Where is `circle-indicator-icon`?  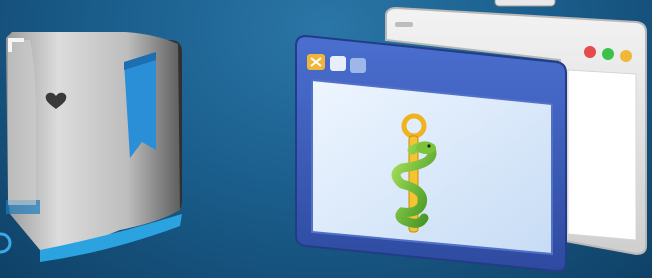 circle-indicator-icon is located at coordinates (6, 243).